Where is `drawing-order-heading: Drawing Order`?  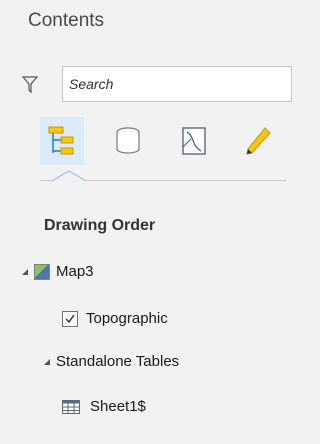 drawing-order-heading: Drawing Order is located at coordinates (100, 225).